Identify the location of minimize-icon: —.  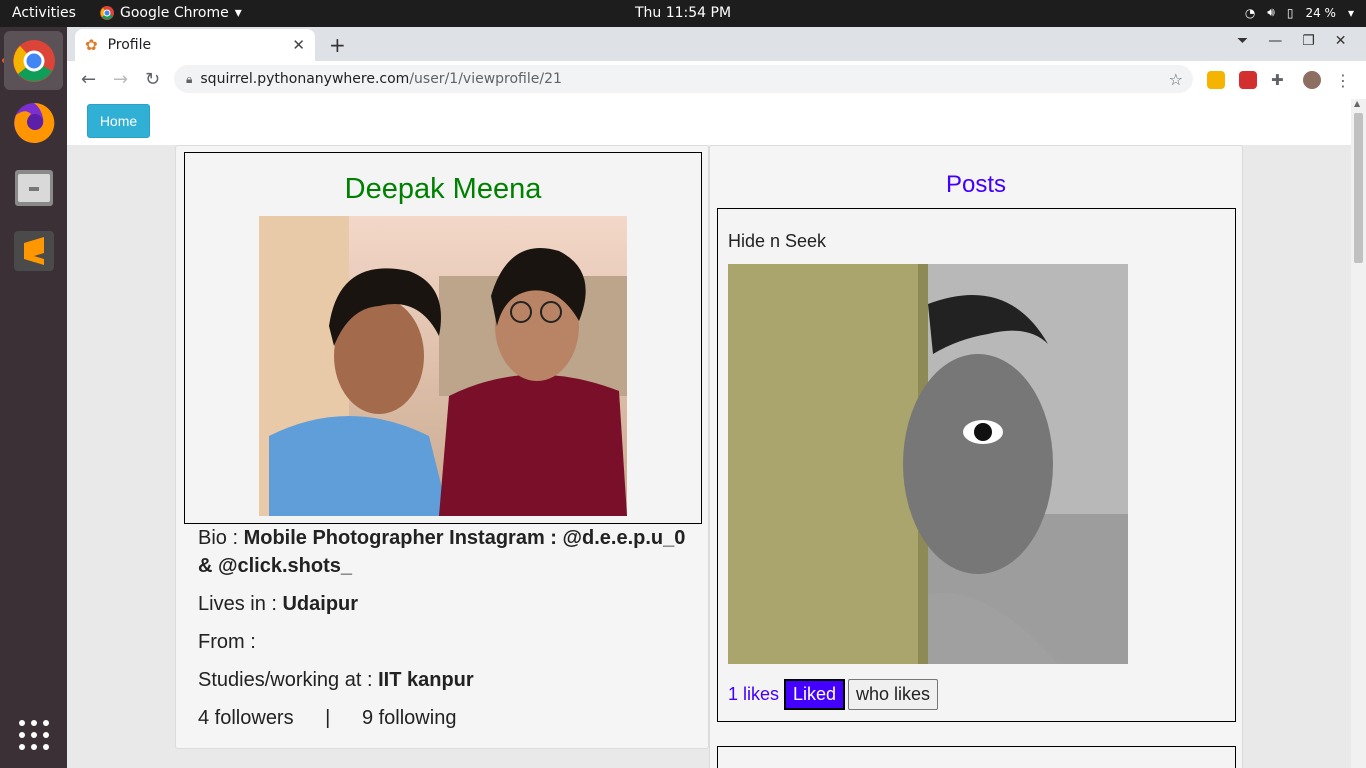
(1275, 41).